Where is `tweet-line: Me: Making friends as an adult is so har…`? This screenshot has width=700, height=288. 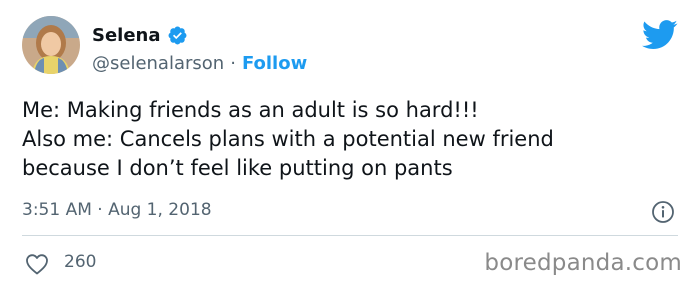 tweet-line: Me: Making friends as an adult is so har… is located at coordinates (250, 110).